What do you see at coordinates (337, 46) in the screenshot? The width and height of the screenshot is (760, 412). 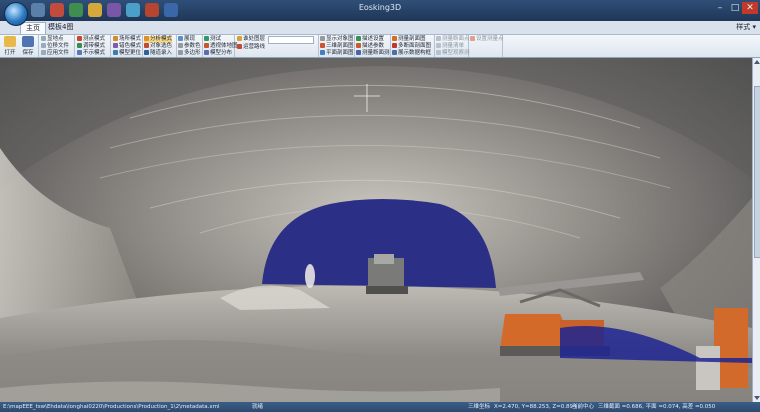 I see `section-3d-button: 三维剖面图` at bounding box center [337, 46].